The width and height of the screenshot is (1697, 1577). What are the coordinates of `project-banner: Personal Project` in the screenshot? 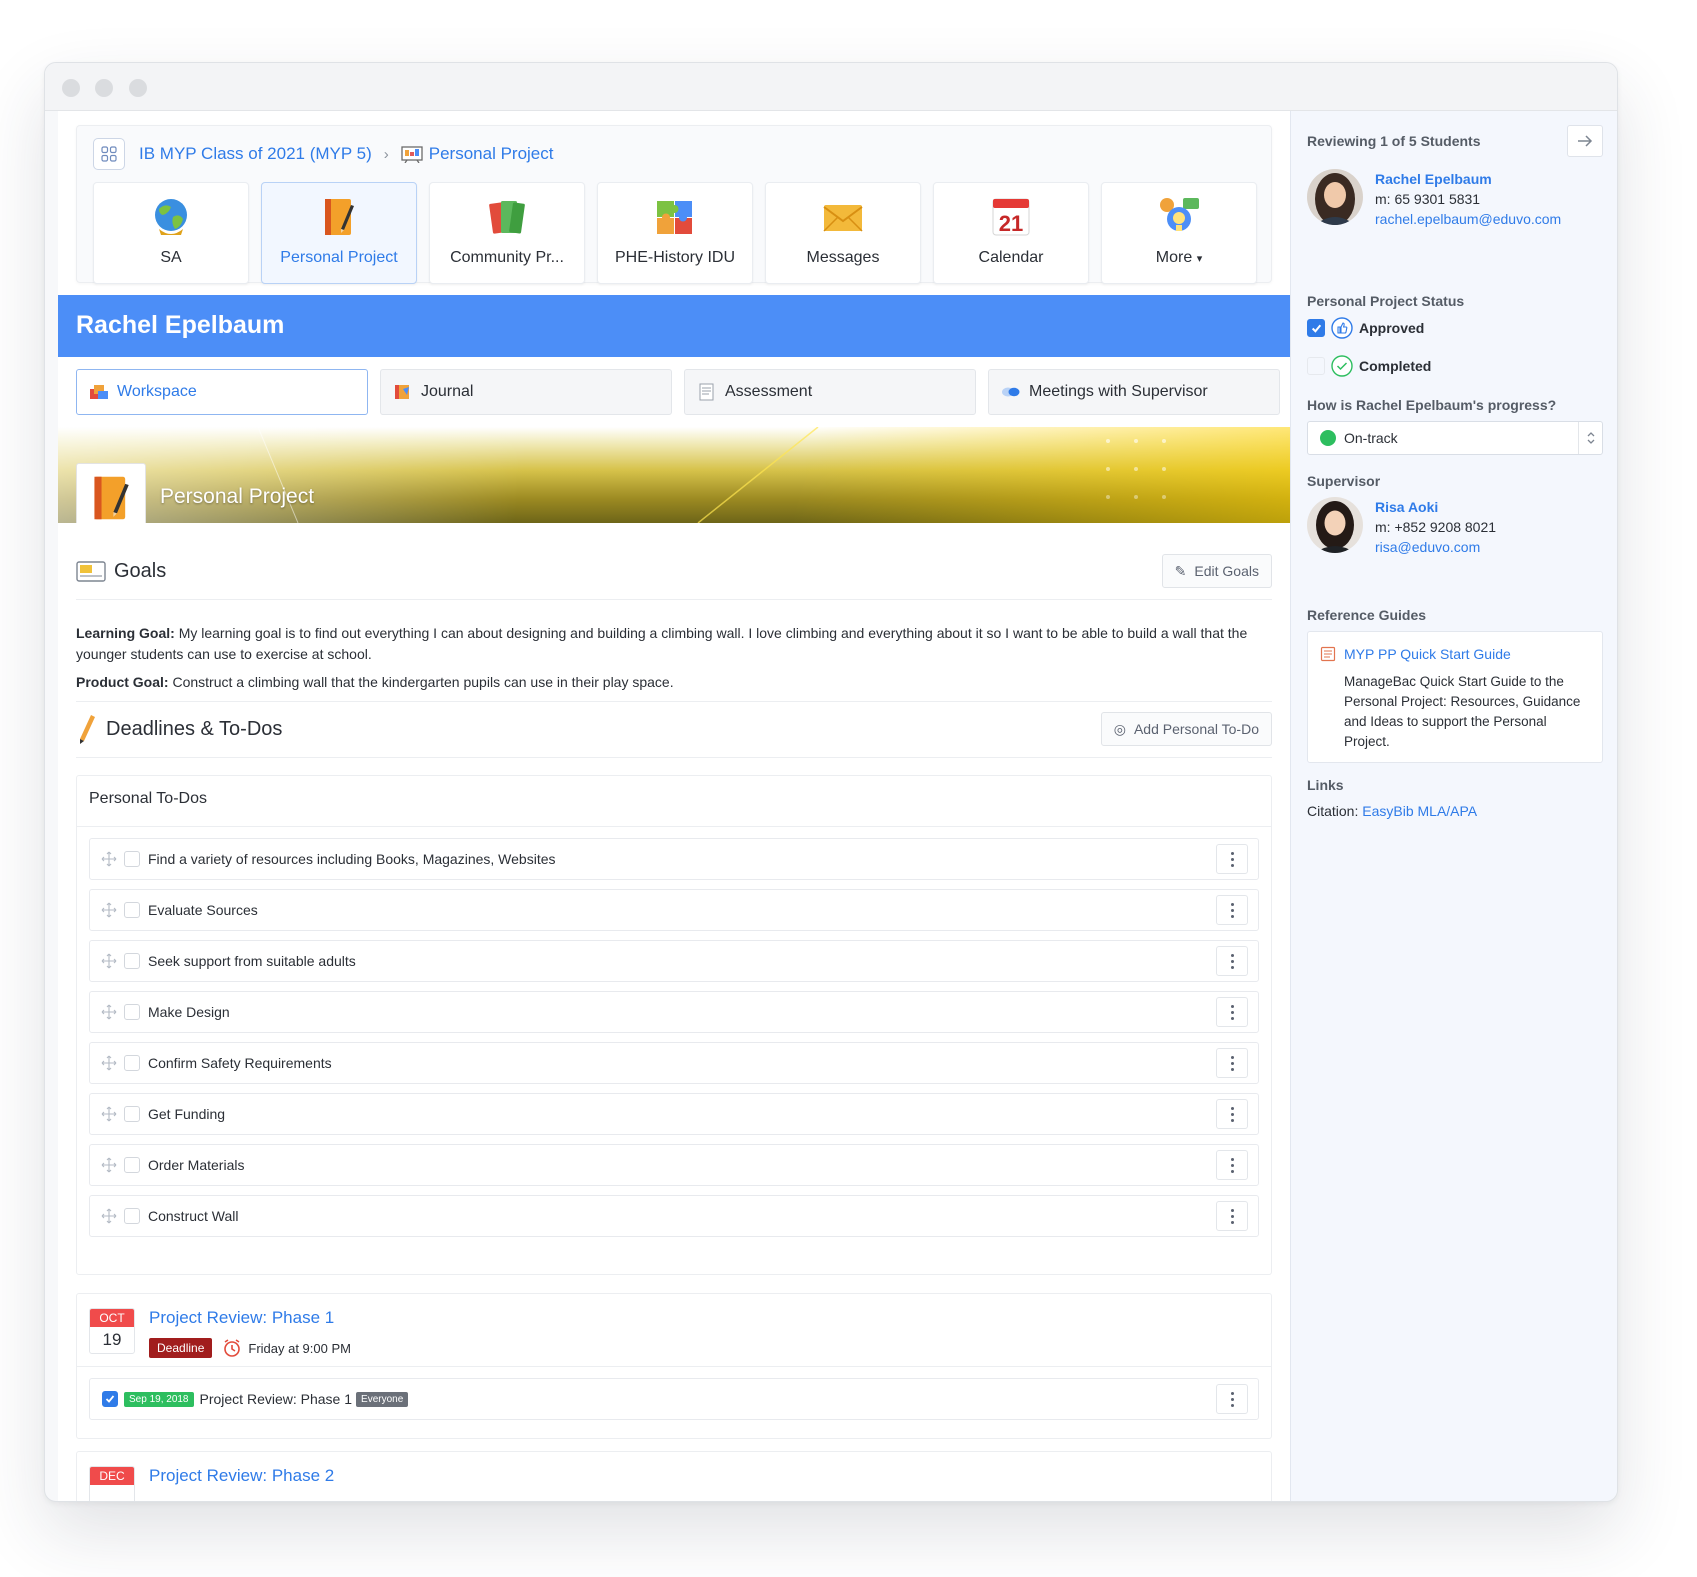 It's located at (674, 475).